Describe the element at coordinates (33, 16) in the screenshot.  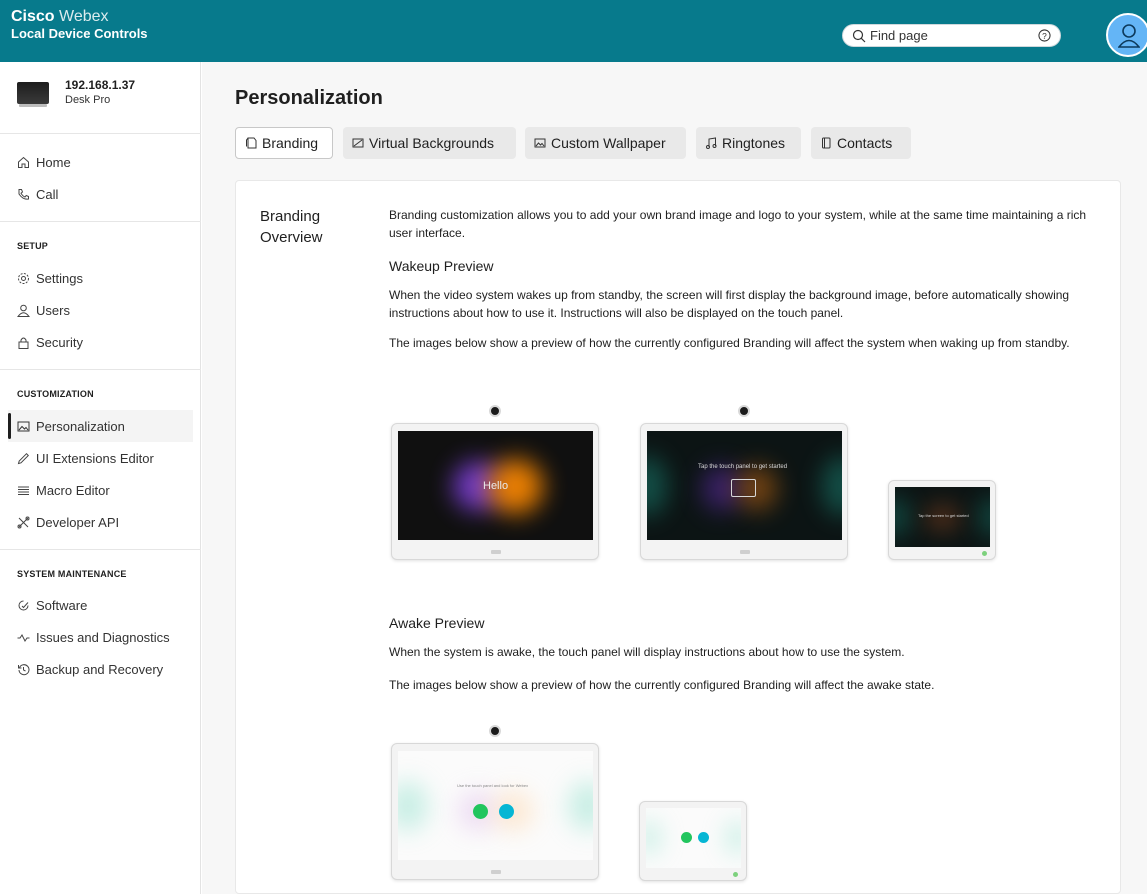
I see `brand-name: Cisco` at that location.